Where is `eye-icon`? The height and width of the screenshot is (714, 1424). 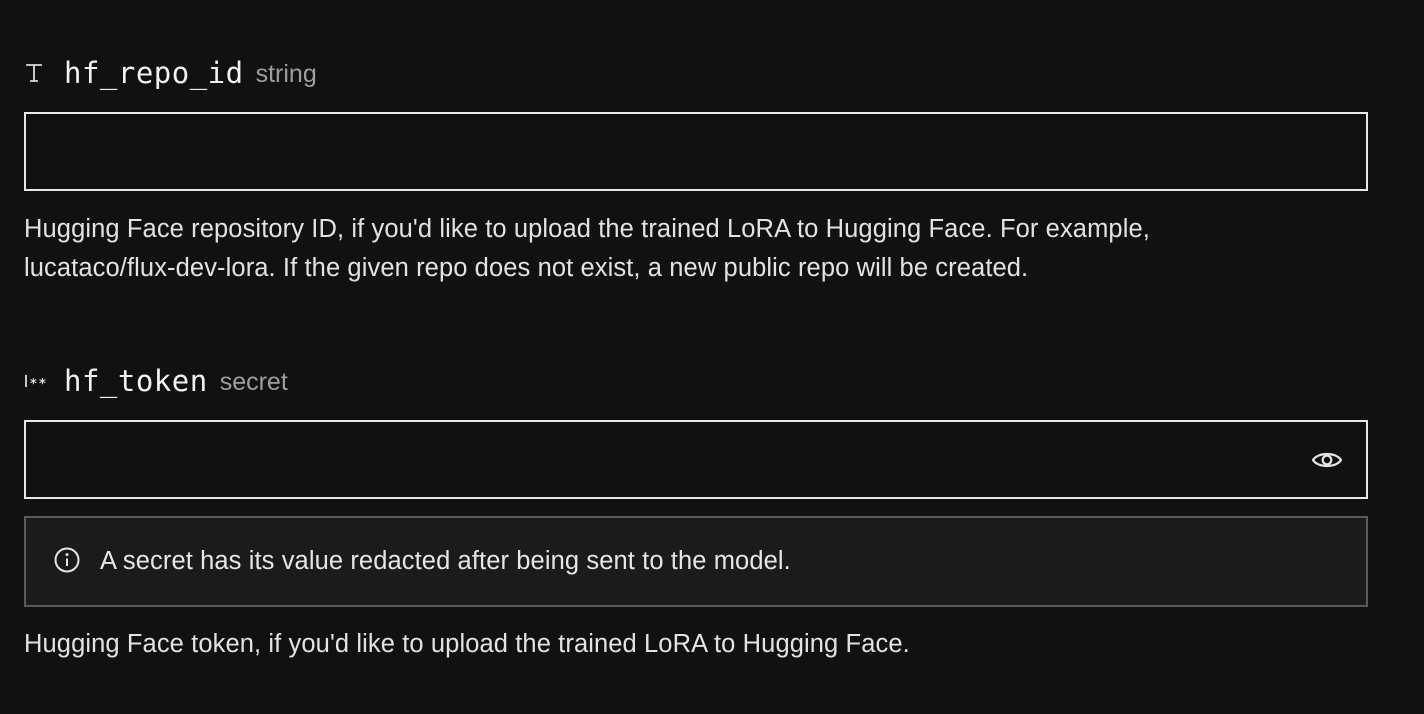
eye-icon is located at coordinates (1327, 460).